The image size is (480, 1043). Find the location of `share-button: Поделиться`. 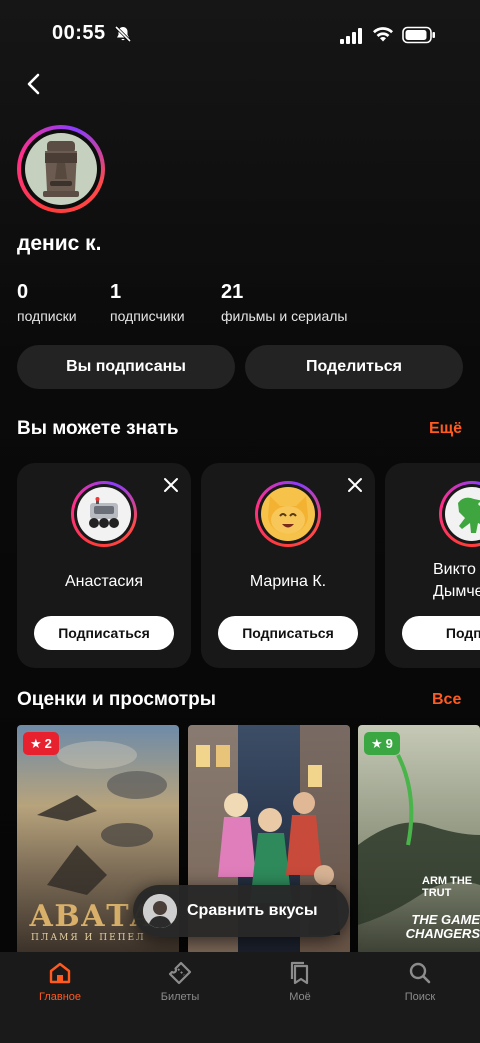

share-button: Поделиться is located at coordinates (354, 367).